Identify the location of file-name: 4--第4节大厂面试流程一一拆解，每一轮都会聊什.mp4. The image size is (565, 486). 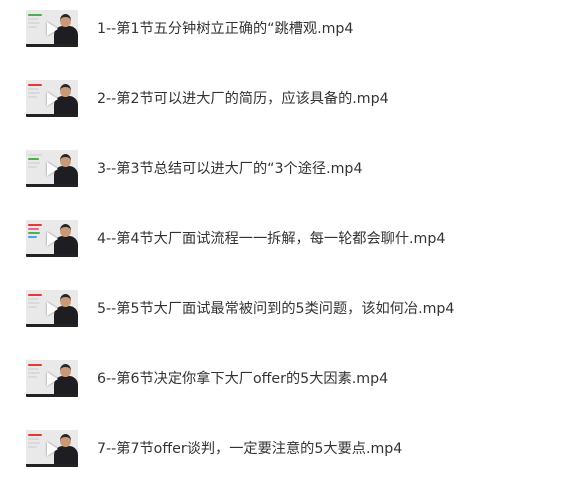
(271, 239).